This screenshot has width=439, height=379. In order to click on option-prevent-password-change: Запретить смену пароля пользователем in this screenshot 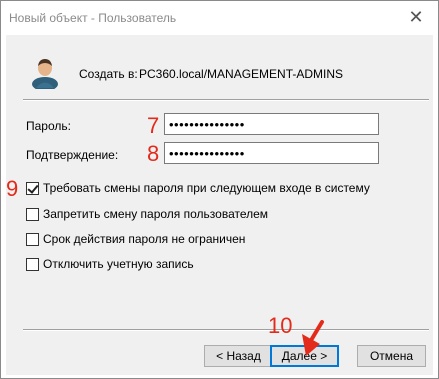, I will do `click(147, 214)`.